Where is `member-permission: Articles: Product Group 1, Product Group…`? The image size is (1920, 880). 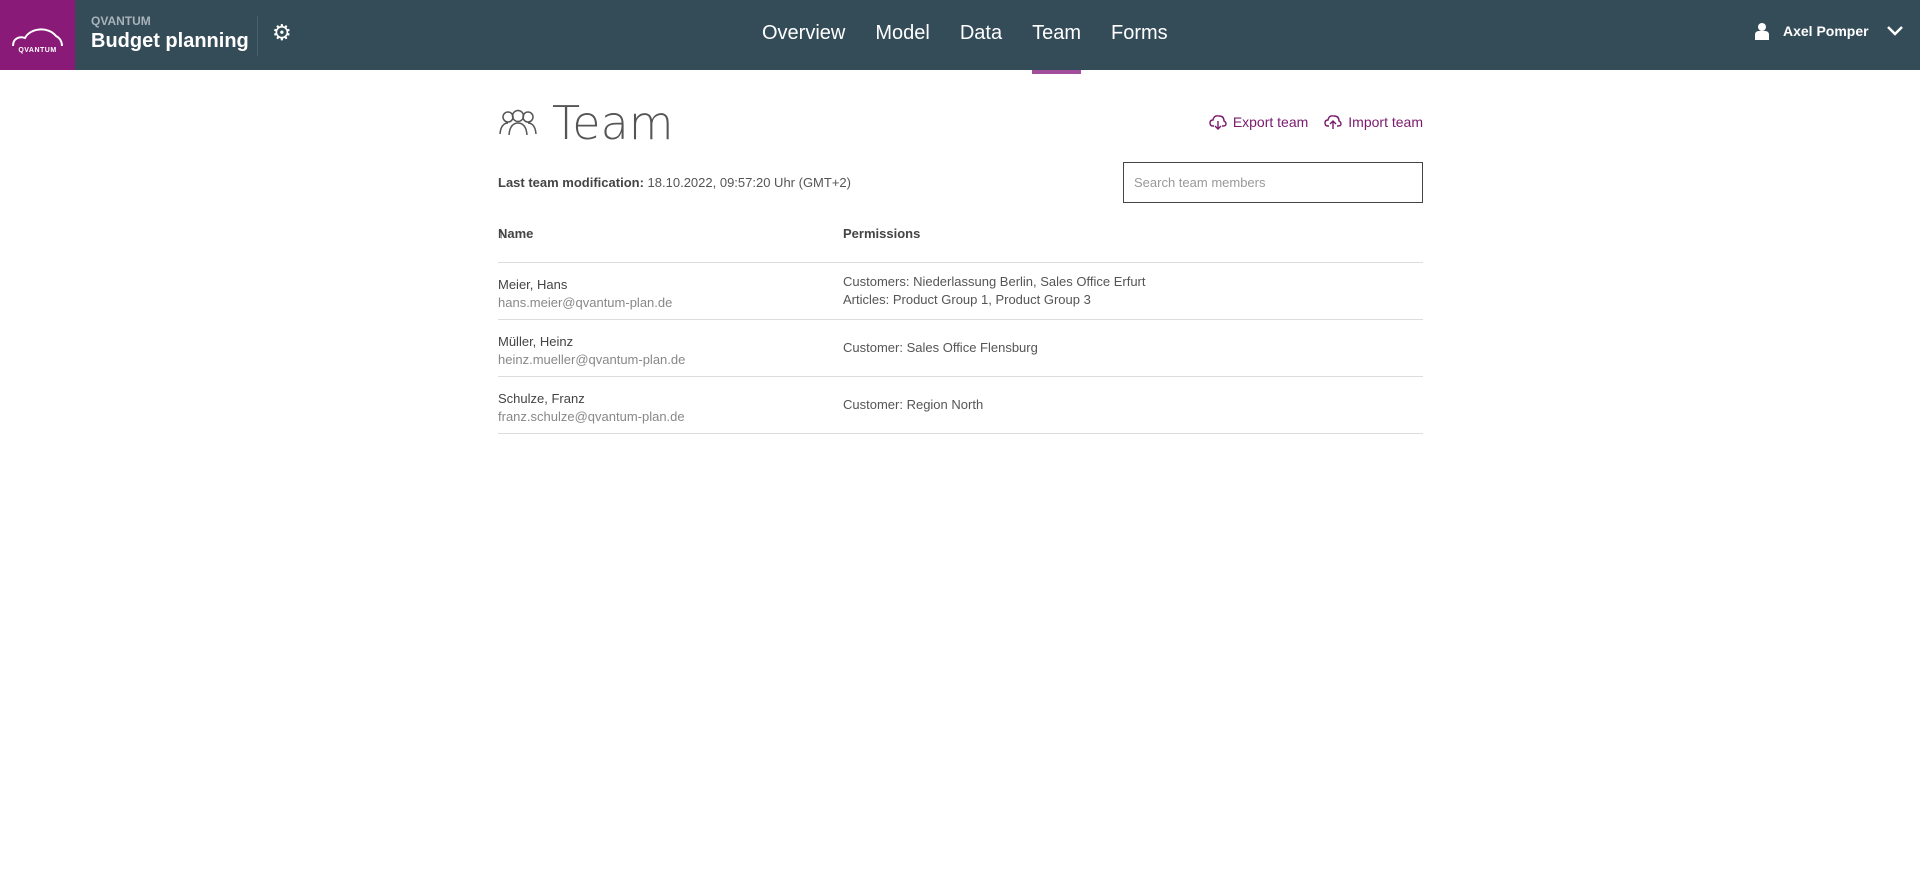 member-permission: Articles: Product Group 1, Product Group… is located at coordinates (967, 299).